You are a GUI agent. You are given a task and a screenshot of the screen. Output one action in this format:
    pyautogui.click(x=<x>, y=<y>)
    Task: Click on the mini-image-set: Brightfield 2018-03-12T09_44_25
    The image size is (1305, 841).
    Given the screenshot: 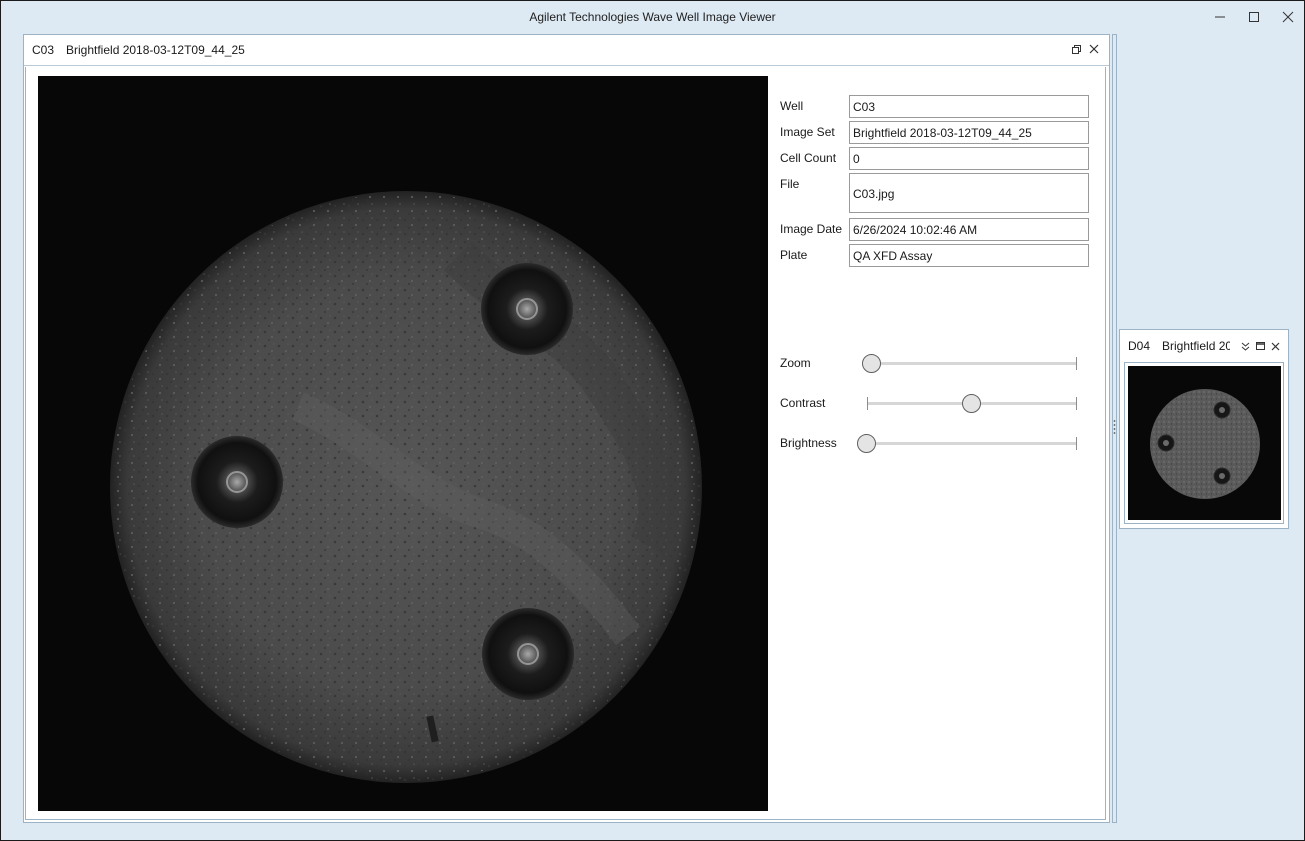 What is the action you would take?
    pyautogui.click(x=1196, y=345)
    